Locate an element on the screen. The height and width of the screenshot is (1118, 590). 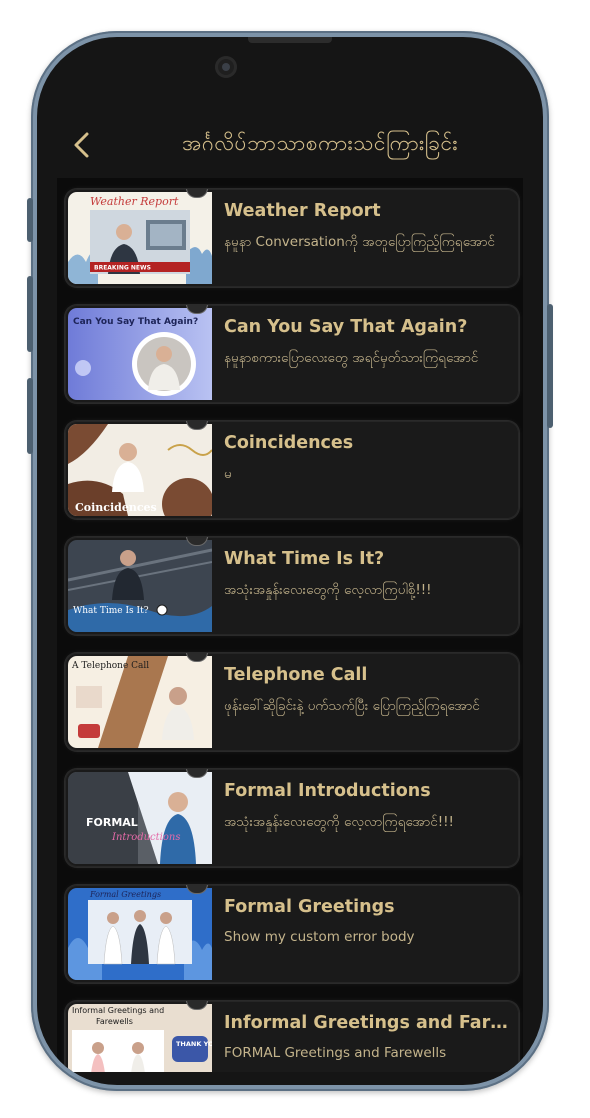
thumb-text: FORMAL is located at coordinates (112, 822).